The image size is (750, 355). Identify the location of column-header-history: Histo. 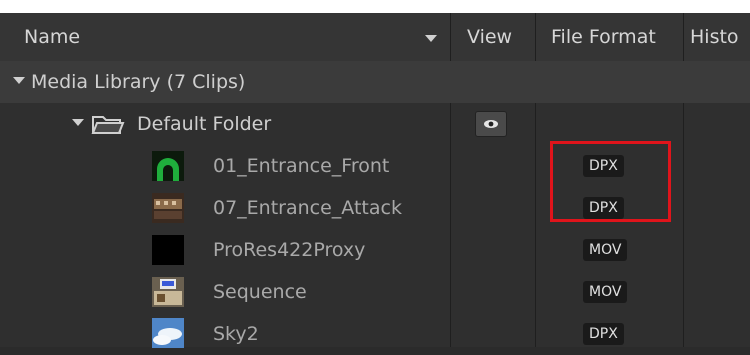
(720, 37).